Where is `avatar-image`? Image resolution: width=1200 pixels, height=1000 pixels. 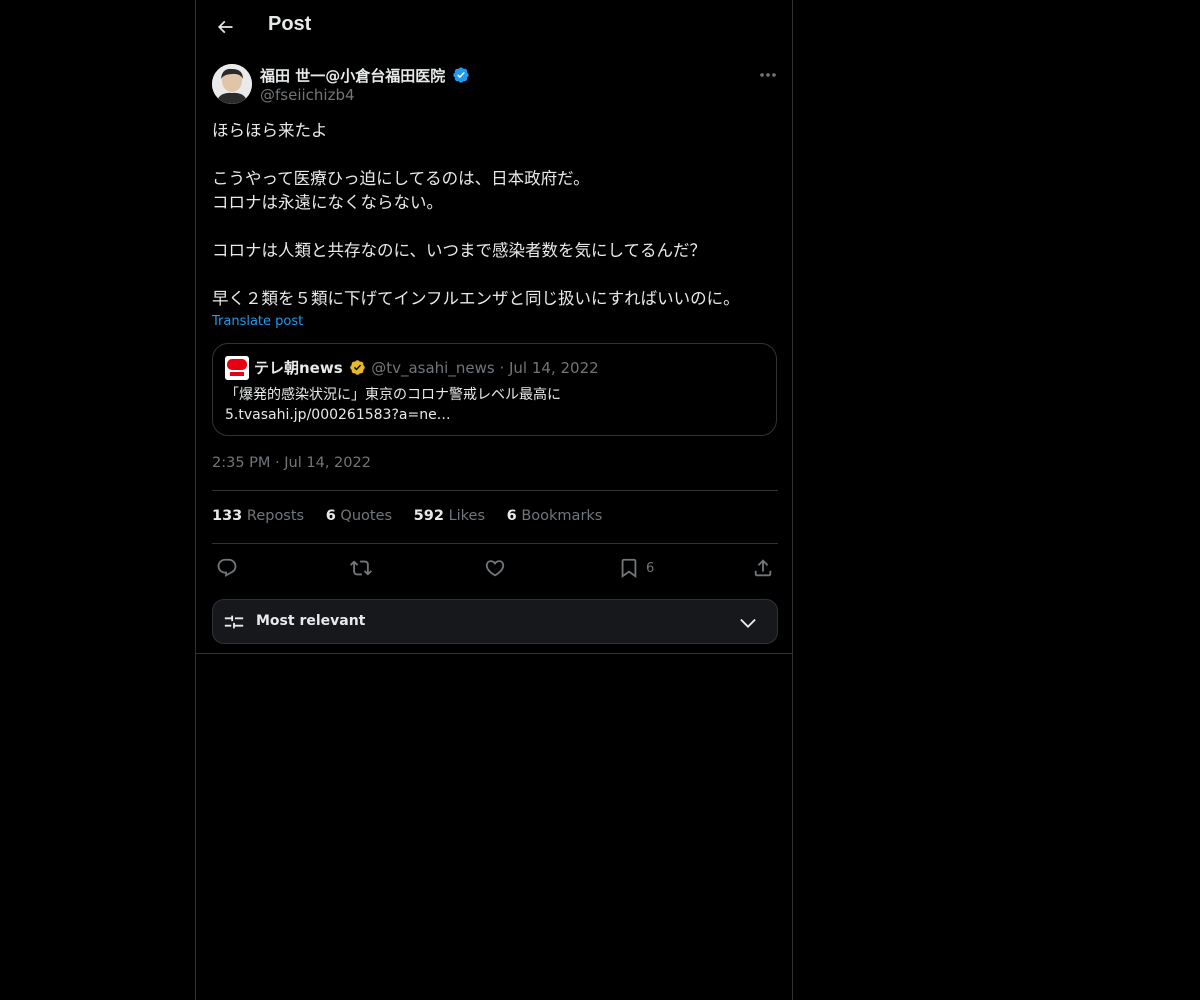
avatar-image is located at coordinates (232, 84).